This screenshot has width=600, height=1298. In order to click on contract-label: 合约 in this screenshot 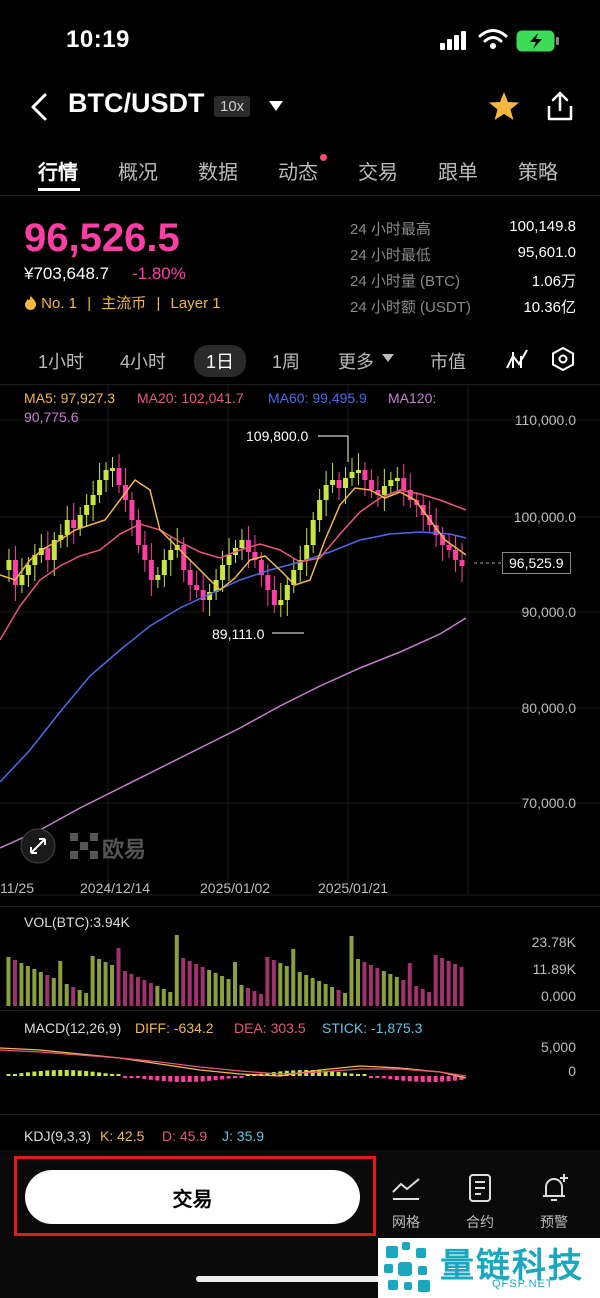, I will do `click(480, 1222)`.